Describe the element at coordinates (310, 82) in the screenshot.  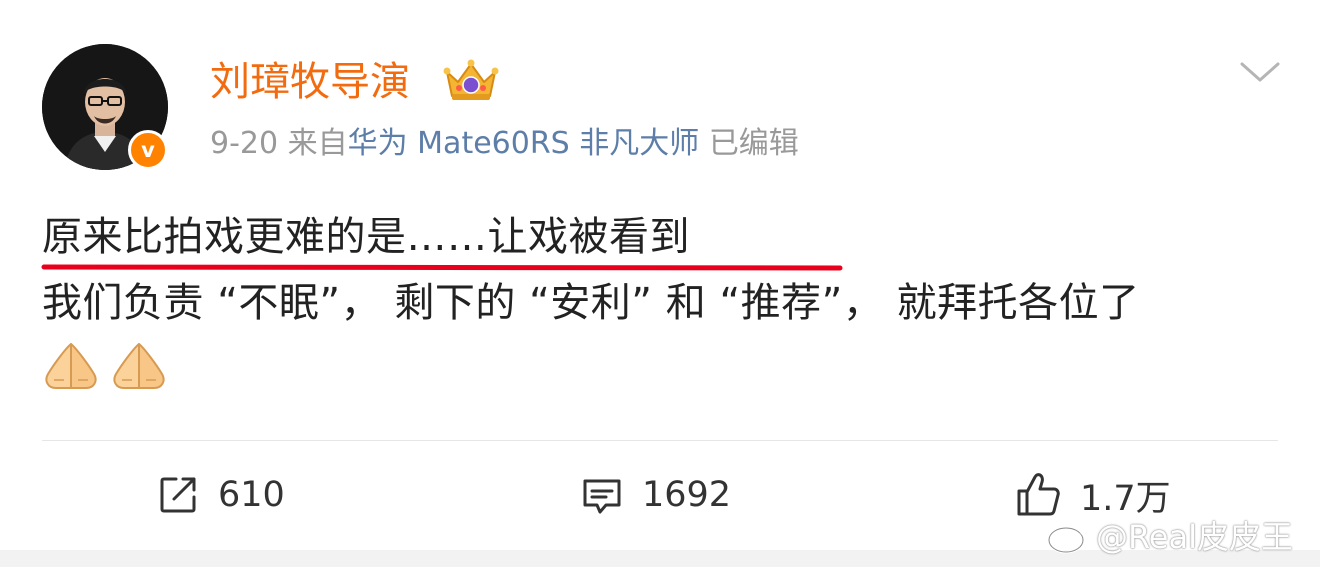
I see `author-name: 刘璋牧导演` at that location.